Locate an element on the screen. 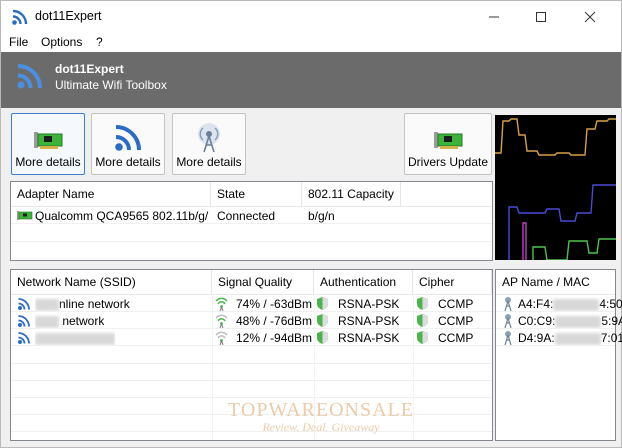 Image resolution: width=622 pixels, height=448 pixels. column-header-signal: Signal Quality is located at coordinates (263, 282).